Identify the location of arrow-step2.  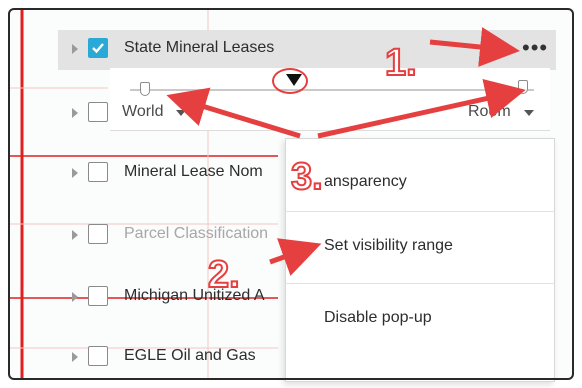
(295, 257).